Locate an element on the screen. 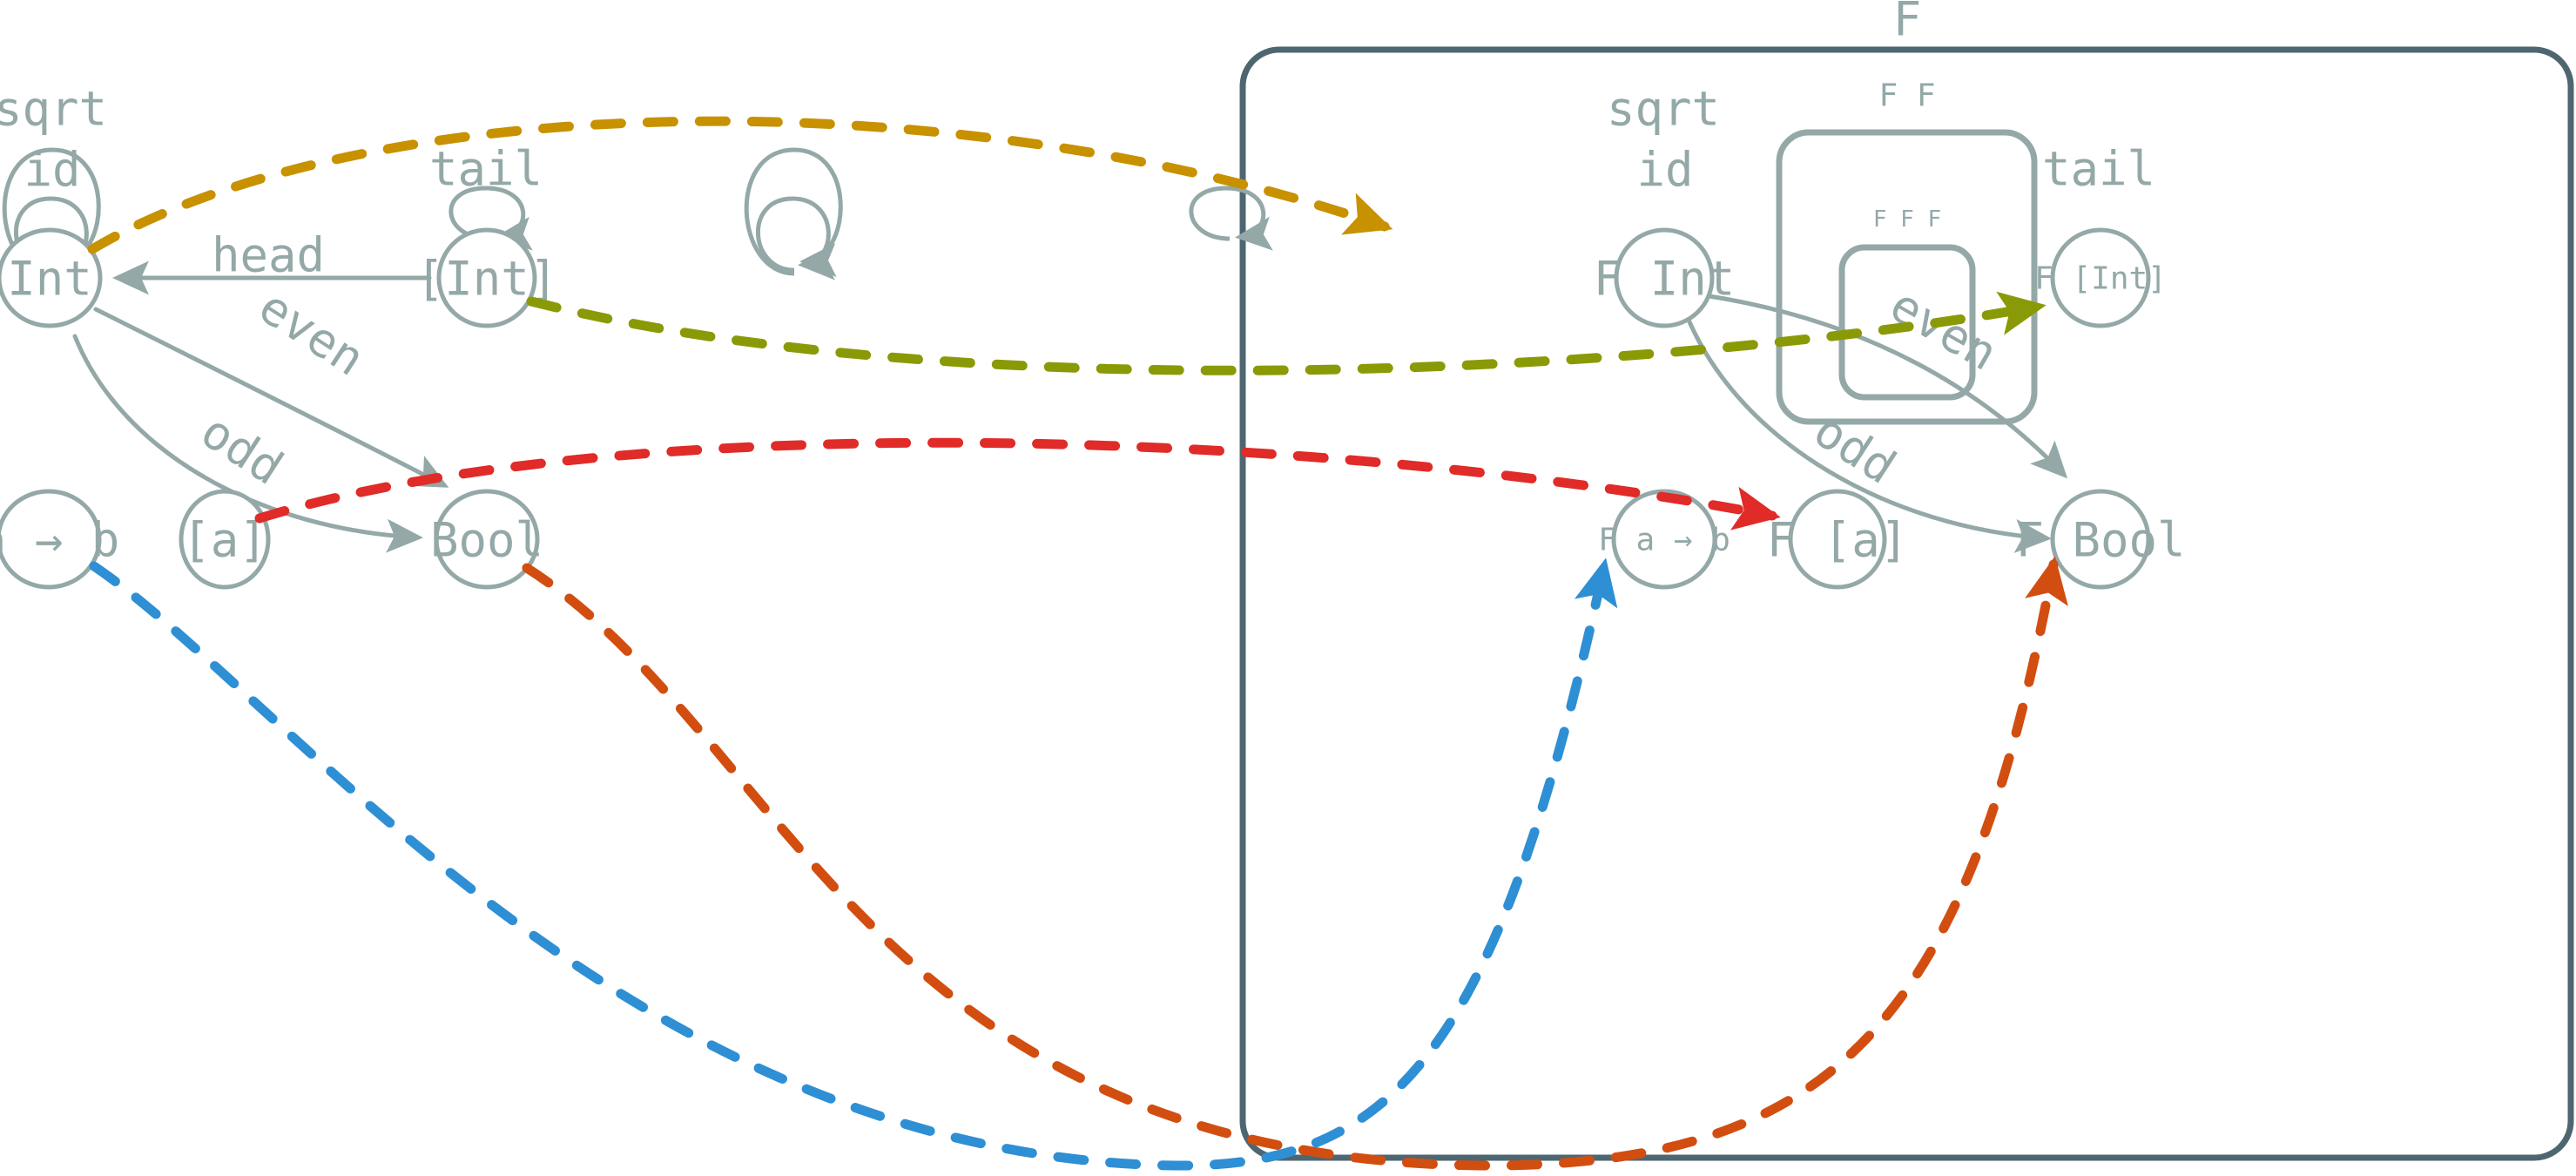  loop-label-tail-right: tail is located at coordinates (2098, 169).